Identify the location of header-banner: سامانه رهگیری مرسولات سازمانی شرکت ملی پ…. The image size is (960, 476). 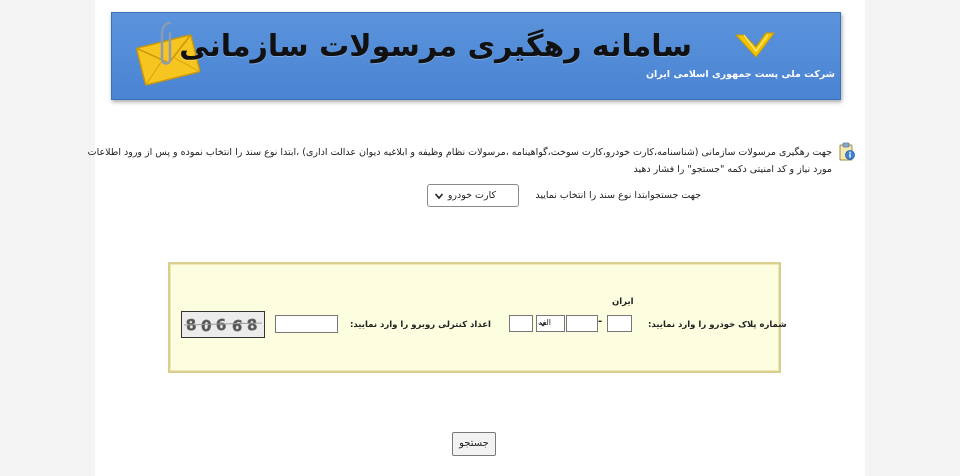
(476, 56).